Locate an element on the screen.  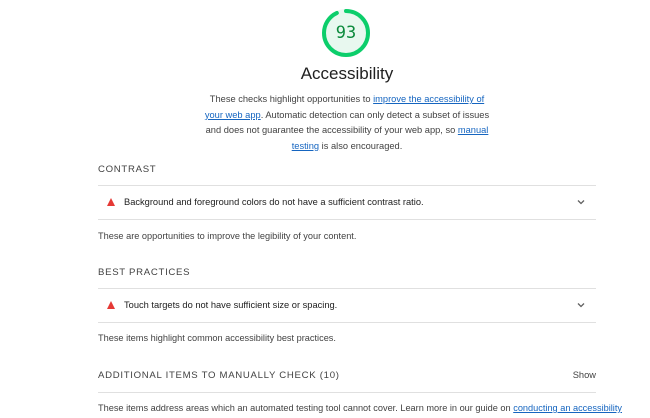
score-gauge: 93 is located at coordinates (346, 33).